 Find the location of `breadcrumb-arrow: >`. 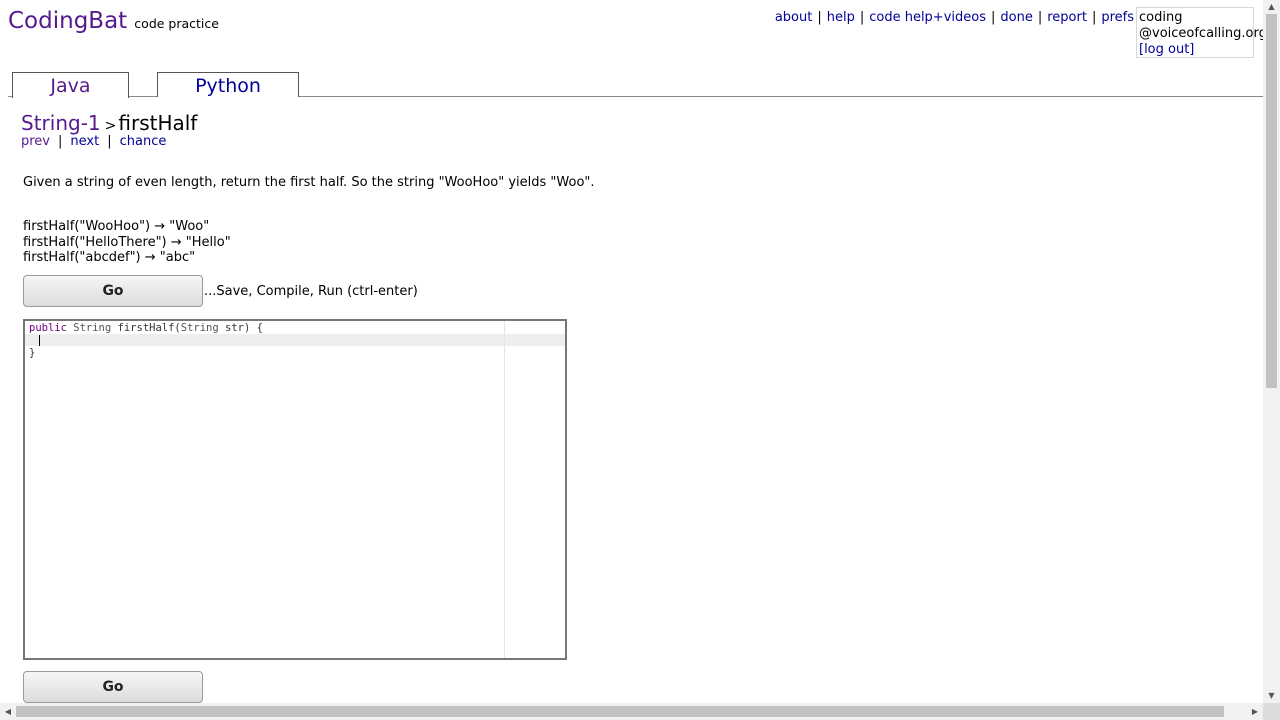

breadcrumb-arrow: > is located at coordinates (110, 126).